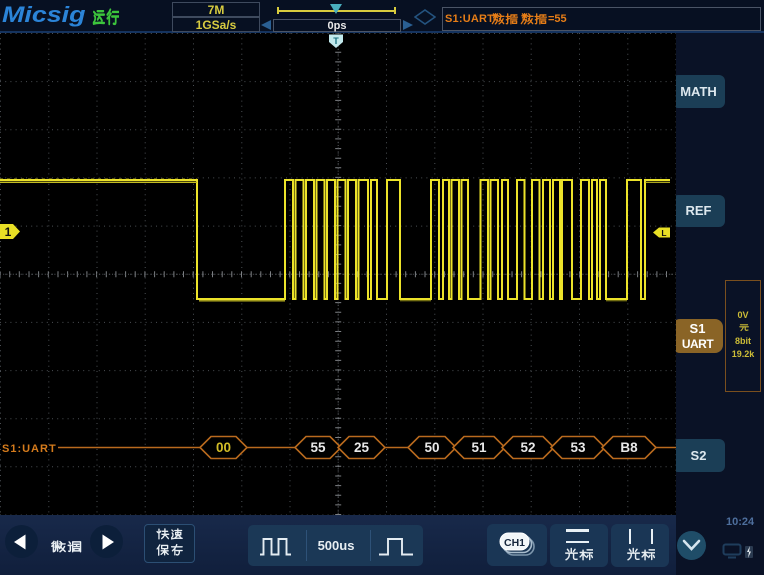 Image resolution: width=764 pixels, height=575 pixels. Describe the element at coordinates (318, 447) in the screenshot. I see `svg-text: 55` at that location.